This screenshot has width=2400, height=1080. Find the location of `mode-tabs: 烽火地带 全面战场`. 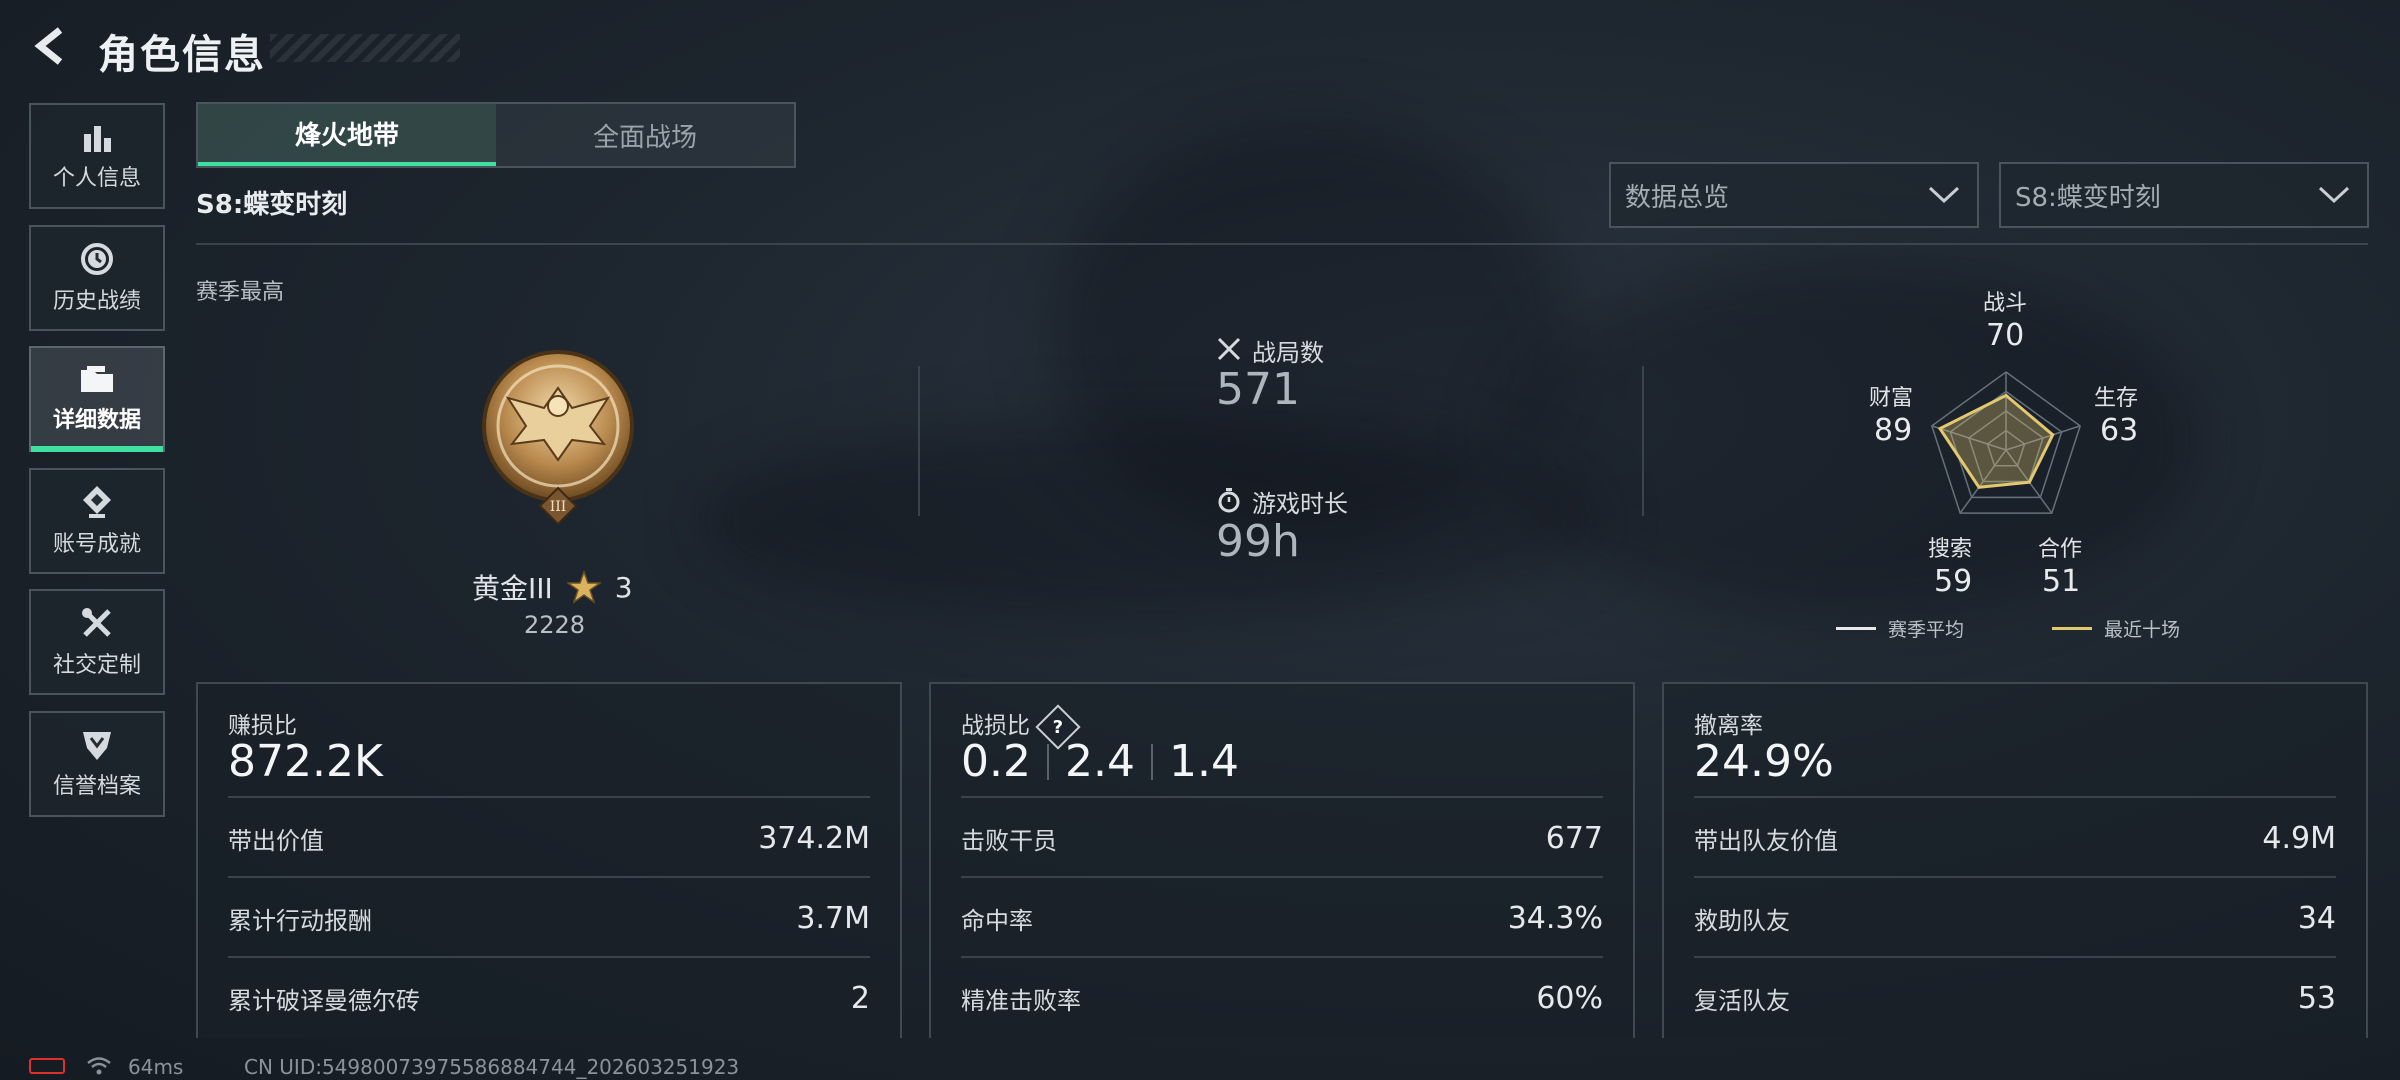

mode-tabs: 烽火地带 全面战场 is located at coordinates (496, 135).